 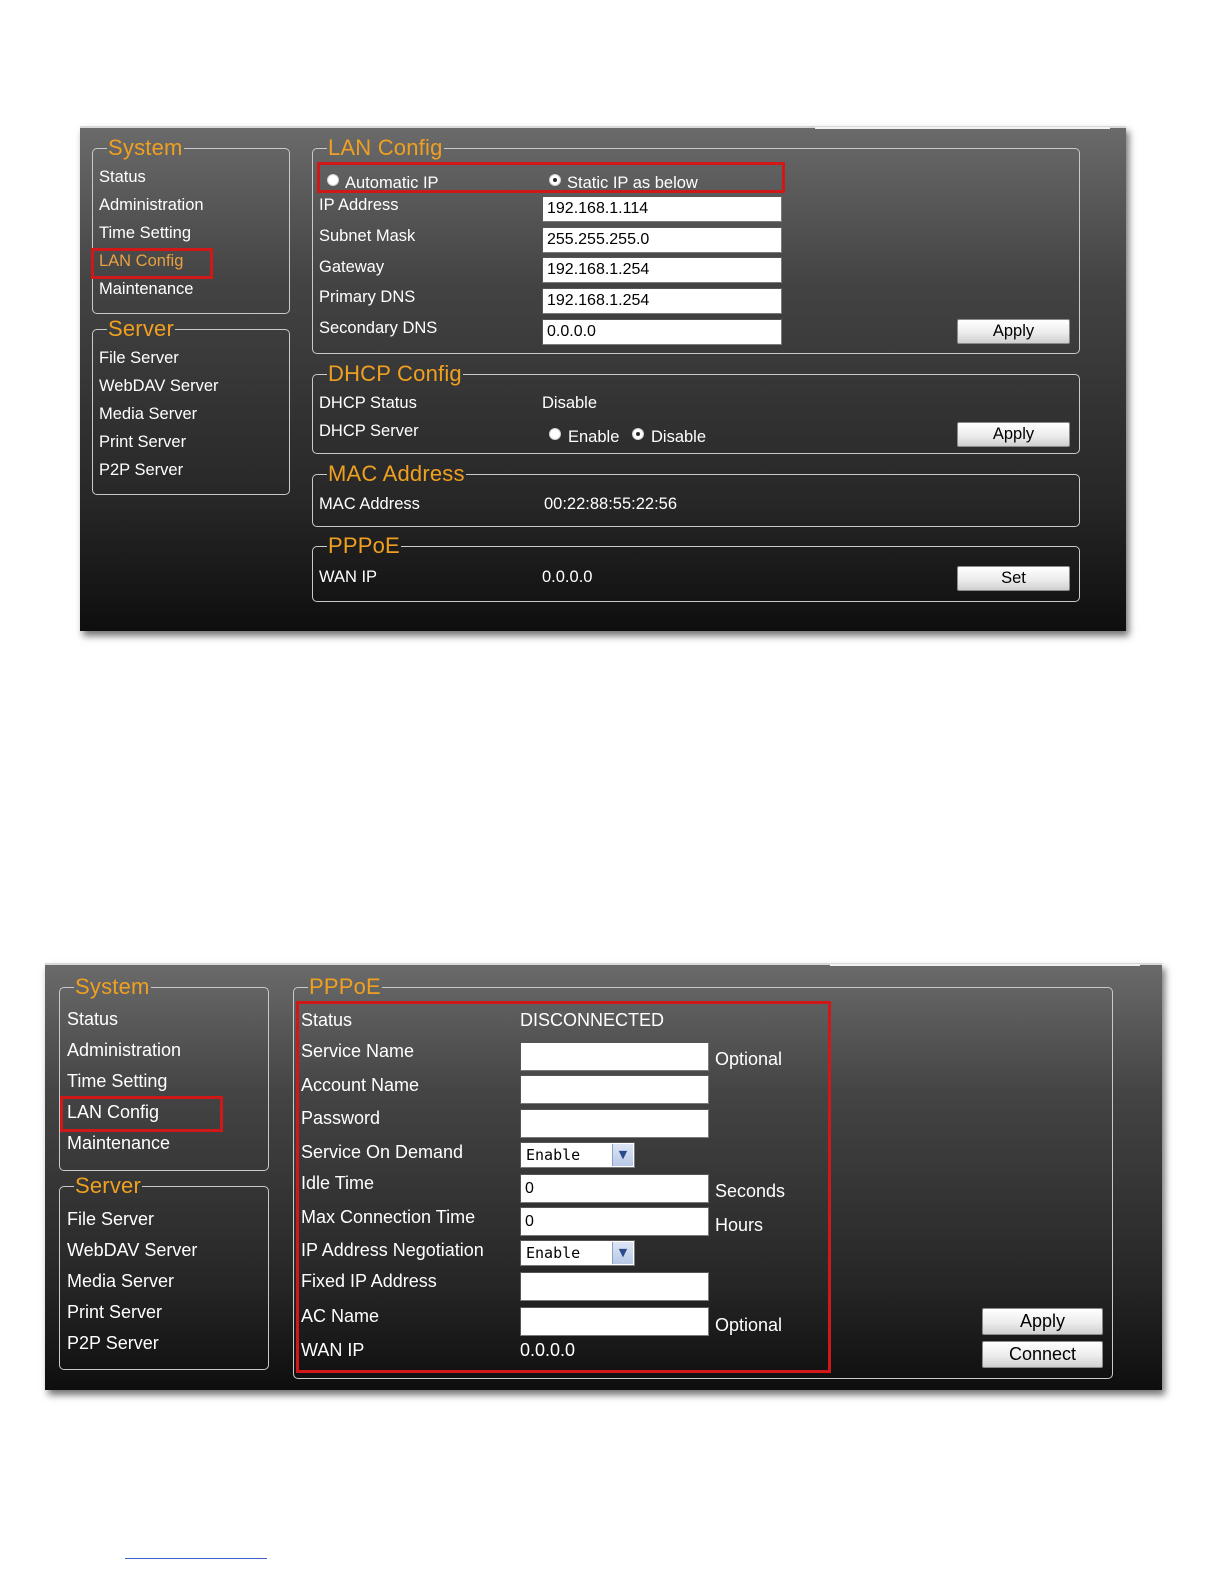 What do you see at coordinates (662, 209) in the screenshot?
I see `ip-address-input` at bounding box center [662, 209].